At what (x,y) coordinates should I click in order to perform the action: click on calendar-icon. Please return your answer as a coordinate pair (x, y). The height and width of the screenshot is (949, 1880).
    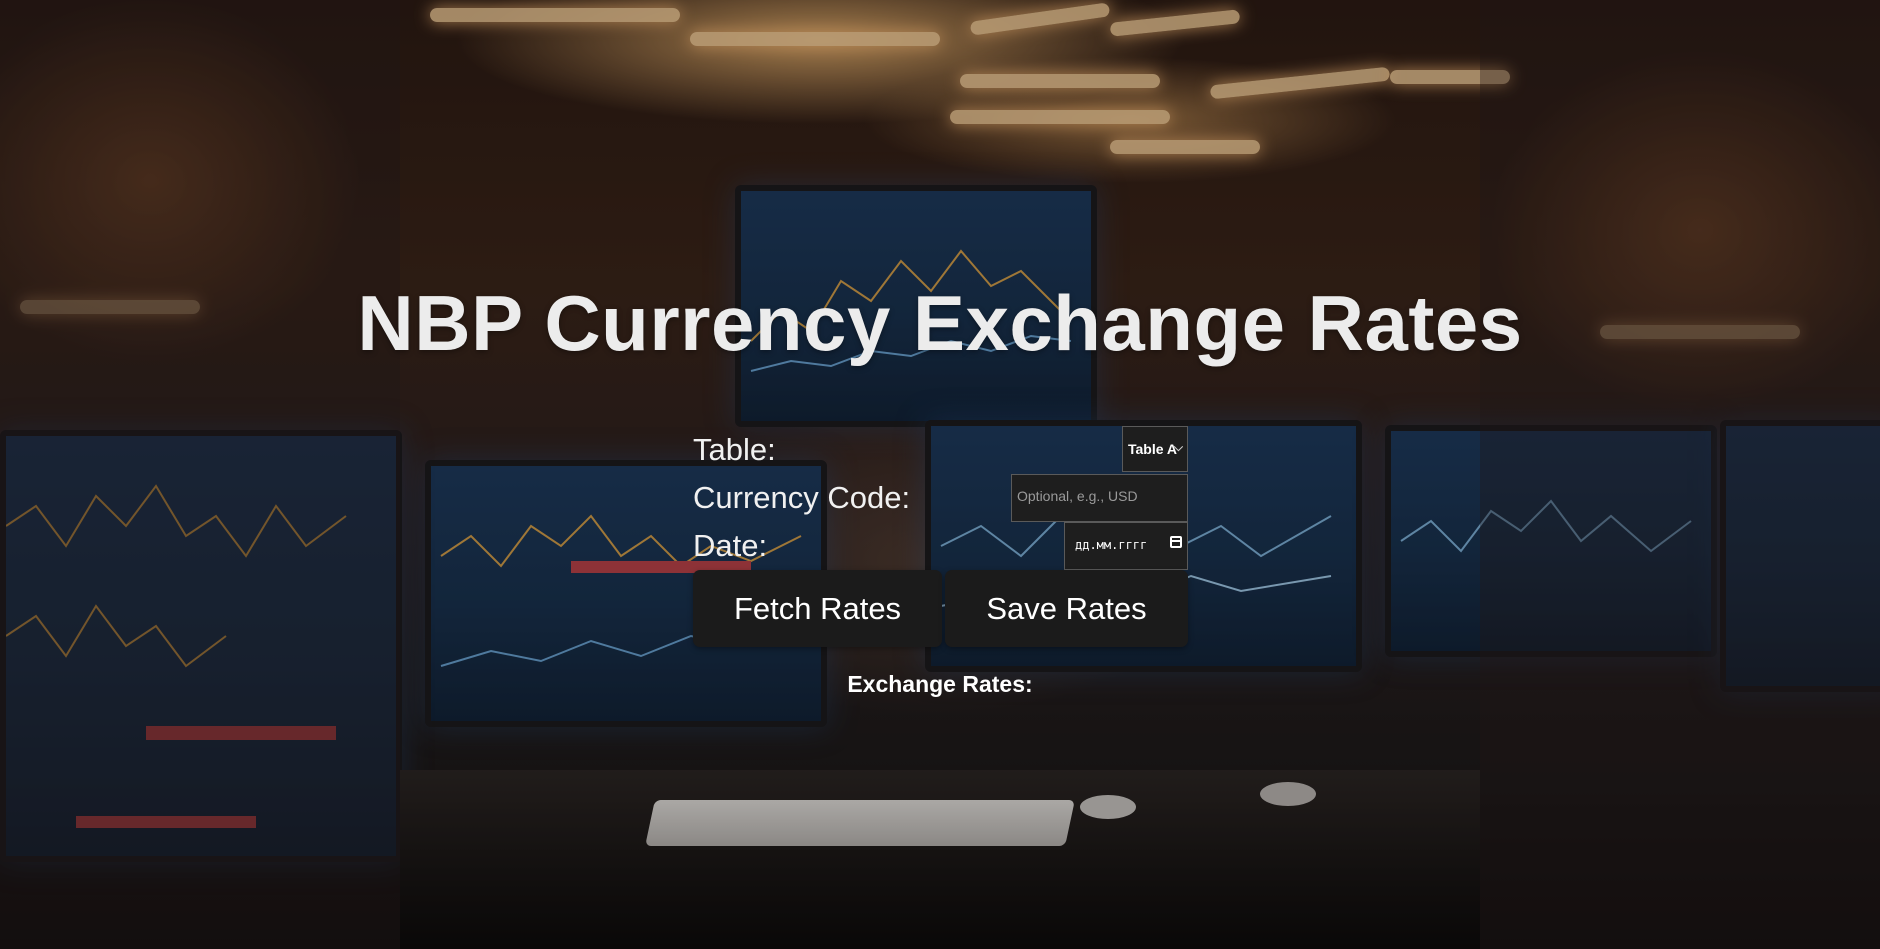
    Looking at the image, I should click on (1176, 542).